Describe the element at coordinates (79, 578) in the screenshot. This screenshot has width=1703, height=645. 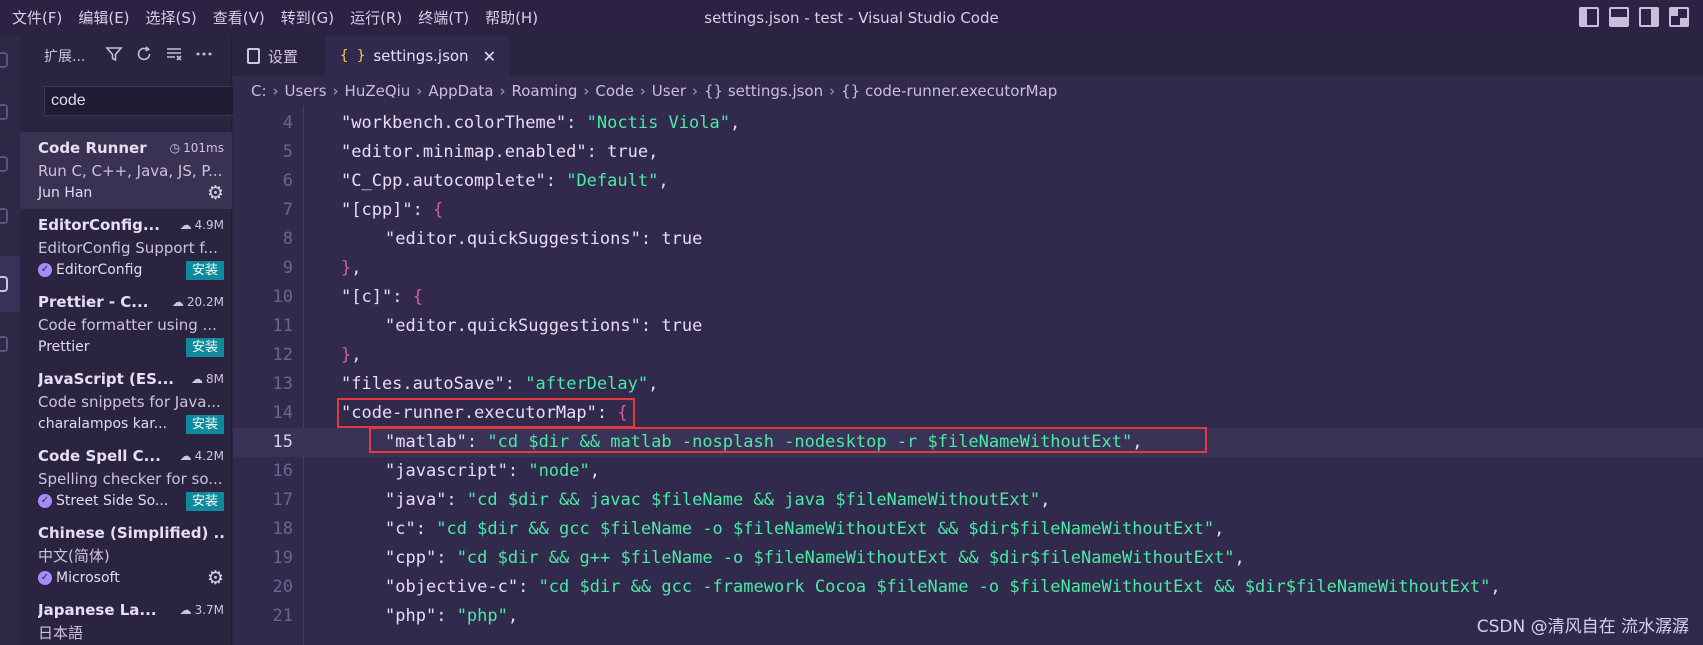
I see `extension-publisher: ✓ Microsoft` at that location.